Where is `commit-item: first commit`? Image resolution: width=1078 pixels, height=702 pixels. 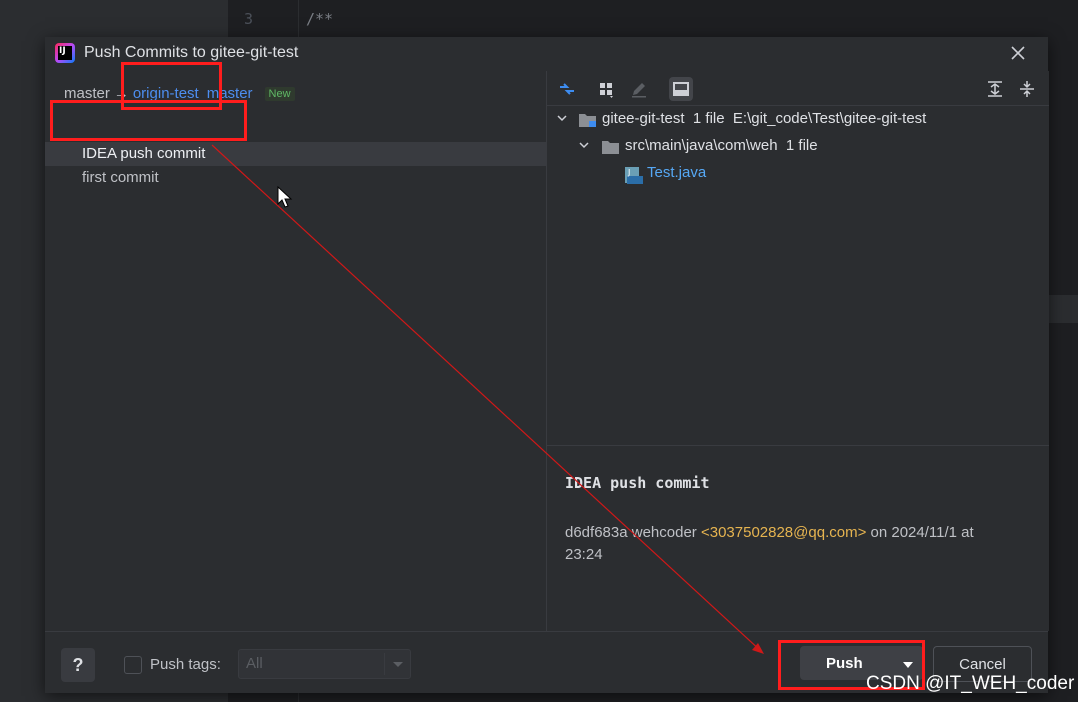 commit-item: first commit is located at coordinates (295, 178).